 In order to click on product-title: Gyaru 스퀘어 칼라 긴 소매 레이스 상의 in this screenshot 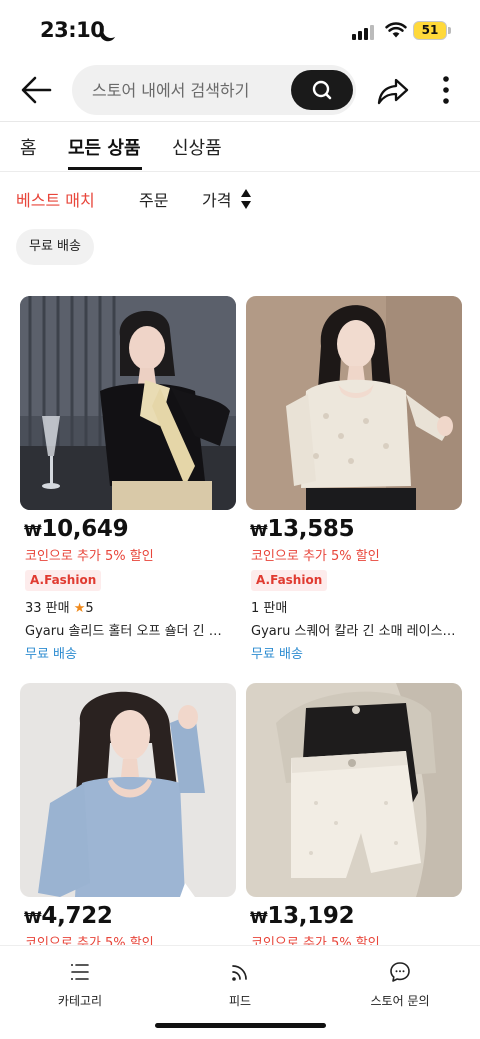, I will do `click(354, 631)`.